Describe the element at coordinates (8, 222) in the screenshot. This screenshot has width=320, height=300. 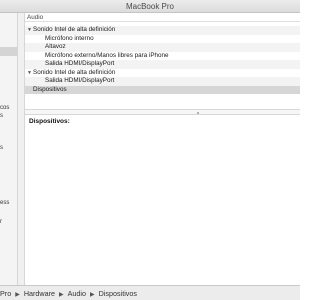
I see `sidebar-item: r` at that location.